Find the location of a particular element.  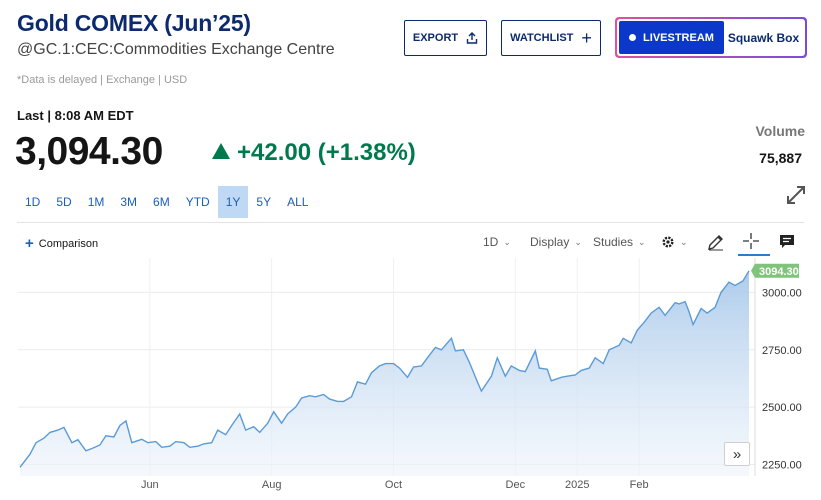

page-title: Gold COMEX (Jun’25) is located at coordinates (134, 23).